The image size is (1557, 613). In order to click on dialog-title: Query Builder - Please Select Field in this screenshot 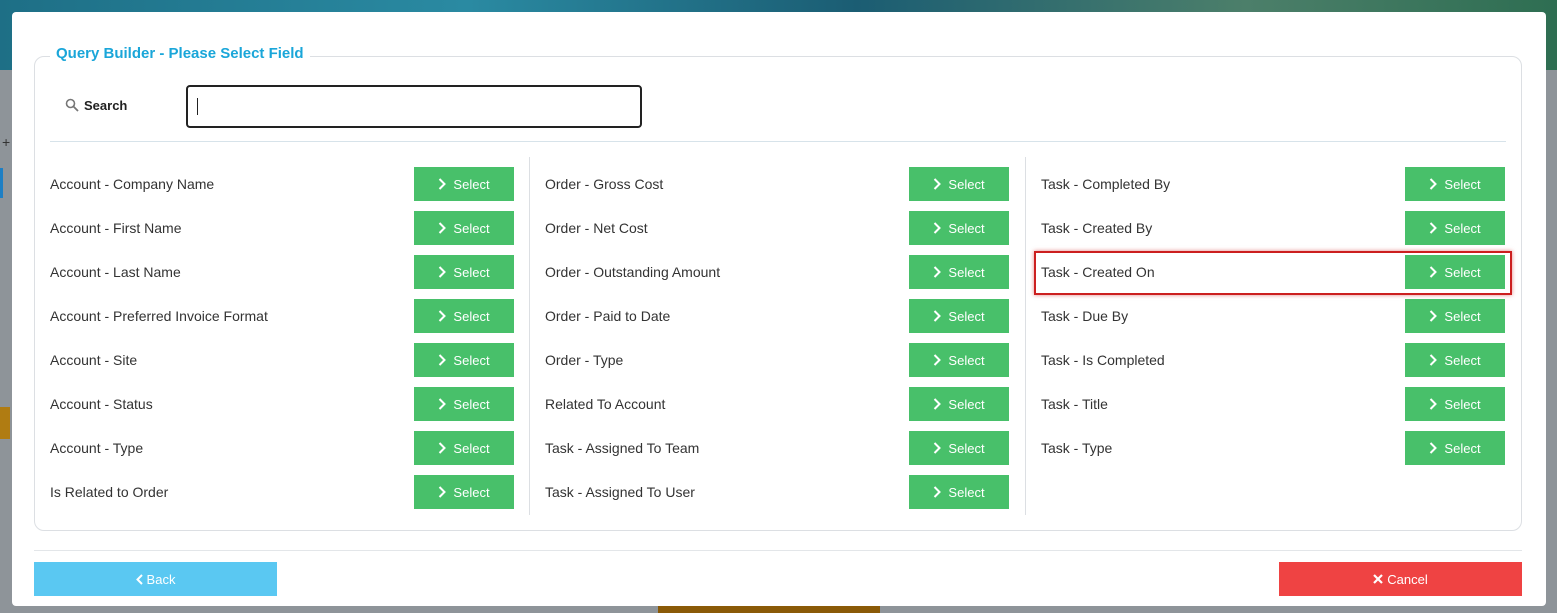, I will do `click(180, 53)`.